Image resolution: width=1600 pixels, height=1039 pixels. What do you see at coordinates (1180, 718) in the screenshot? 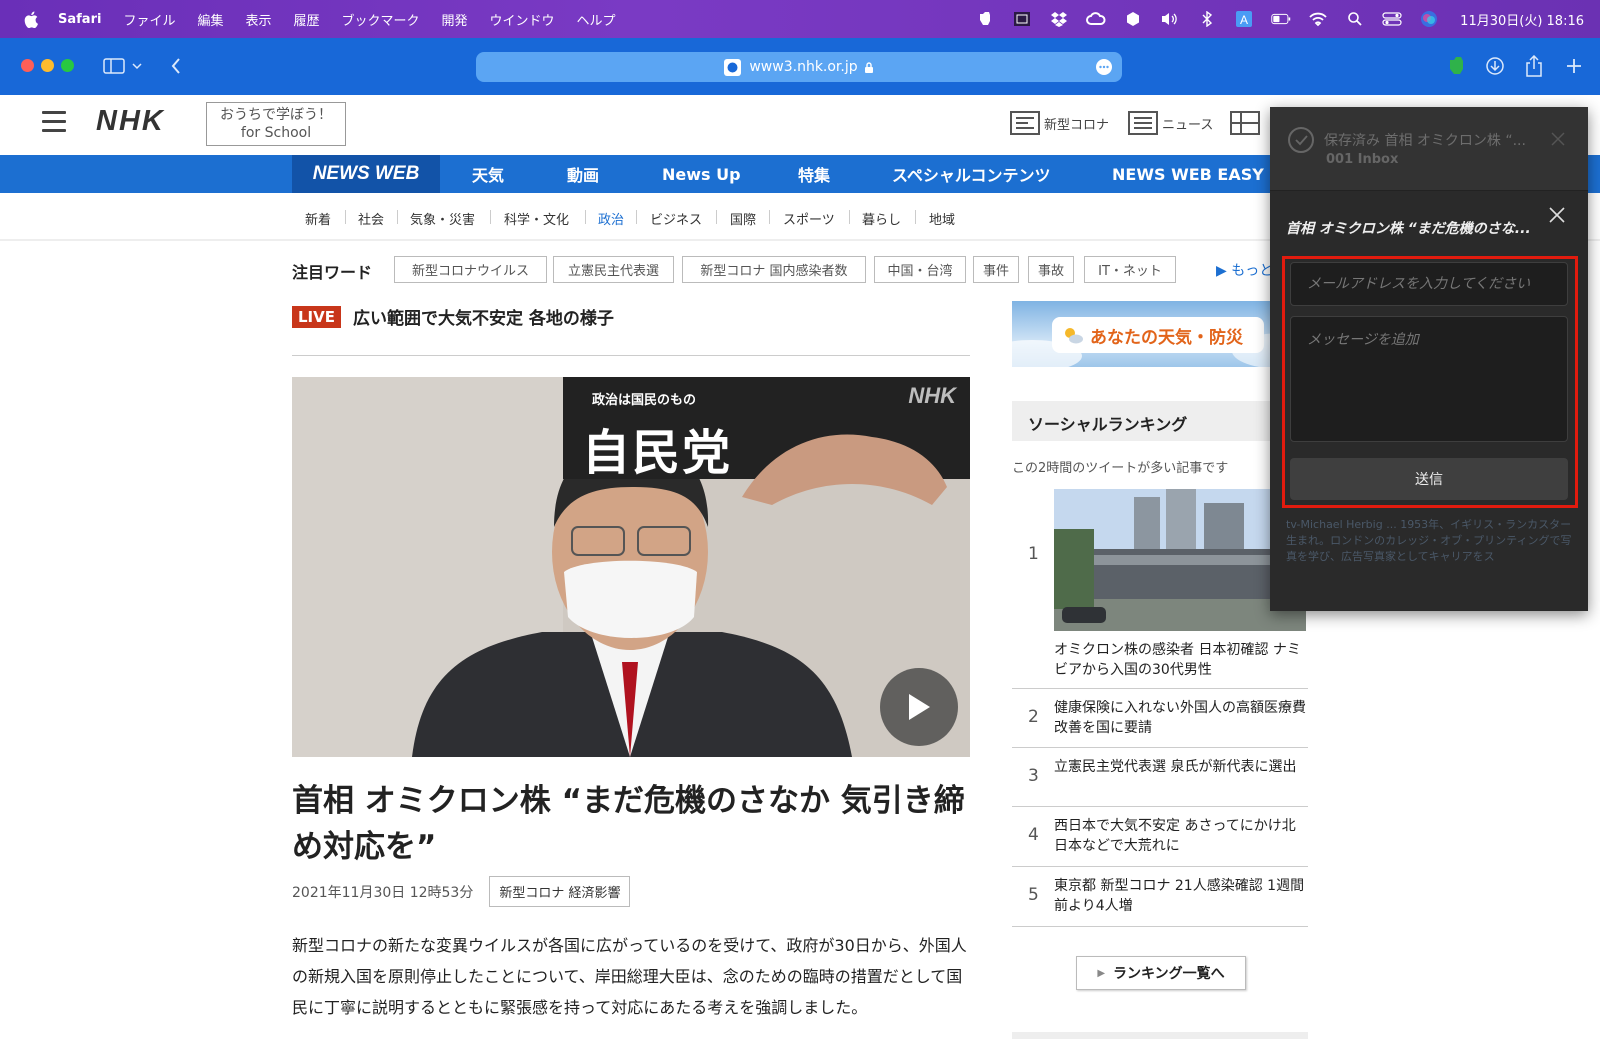
I see `ranking-text: 健康保険に入れない外国人の高額医療費 改善を国に要請` at bounding box center [1180, 718].